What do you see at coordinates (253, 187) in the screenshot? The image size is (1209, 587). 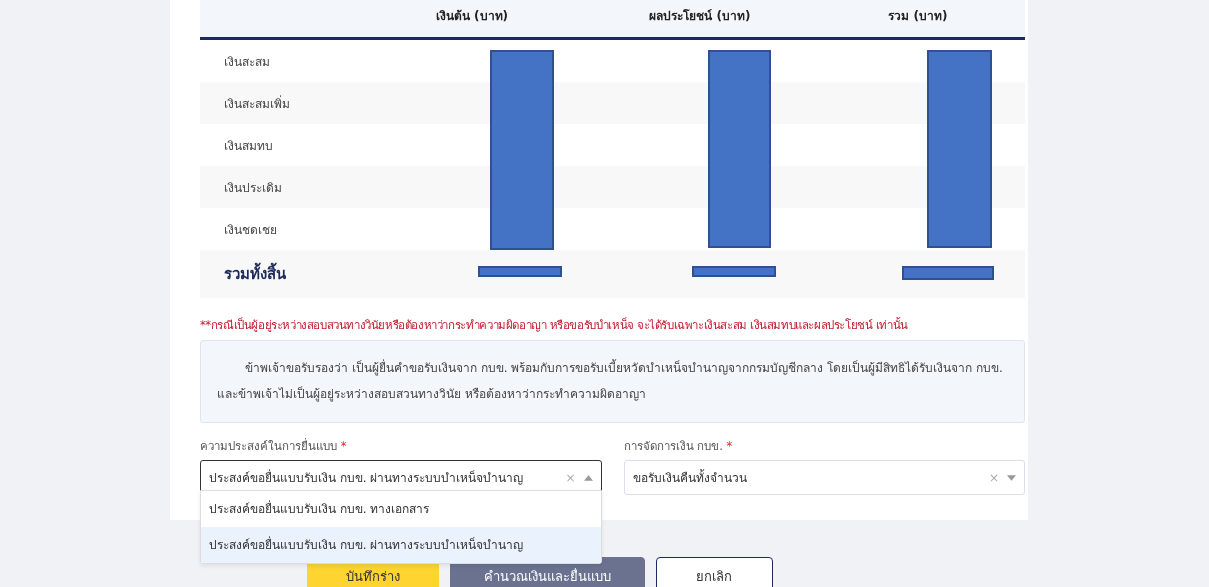 I see `row-label: เงินประเดิม` at bounding box center [253, 187].